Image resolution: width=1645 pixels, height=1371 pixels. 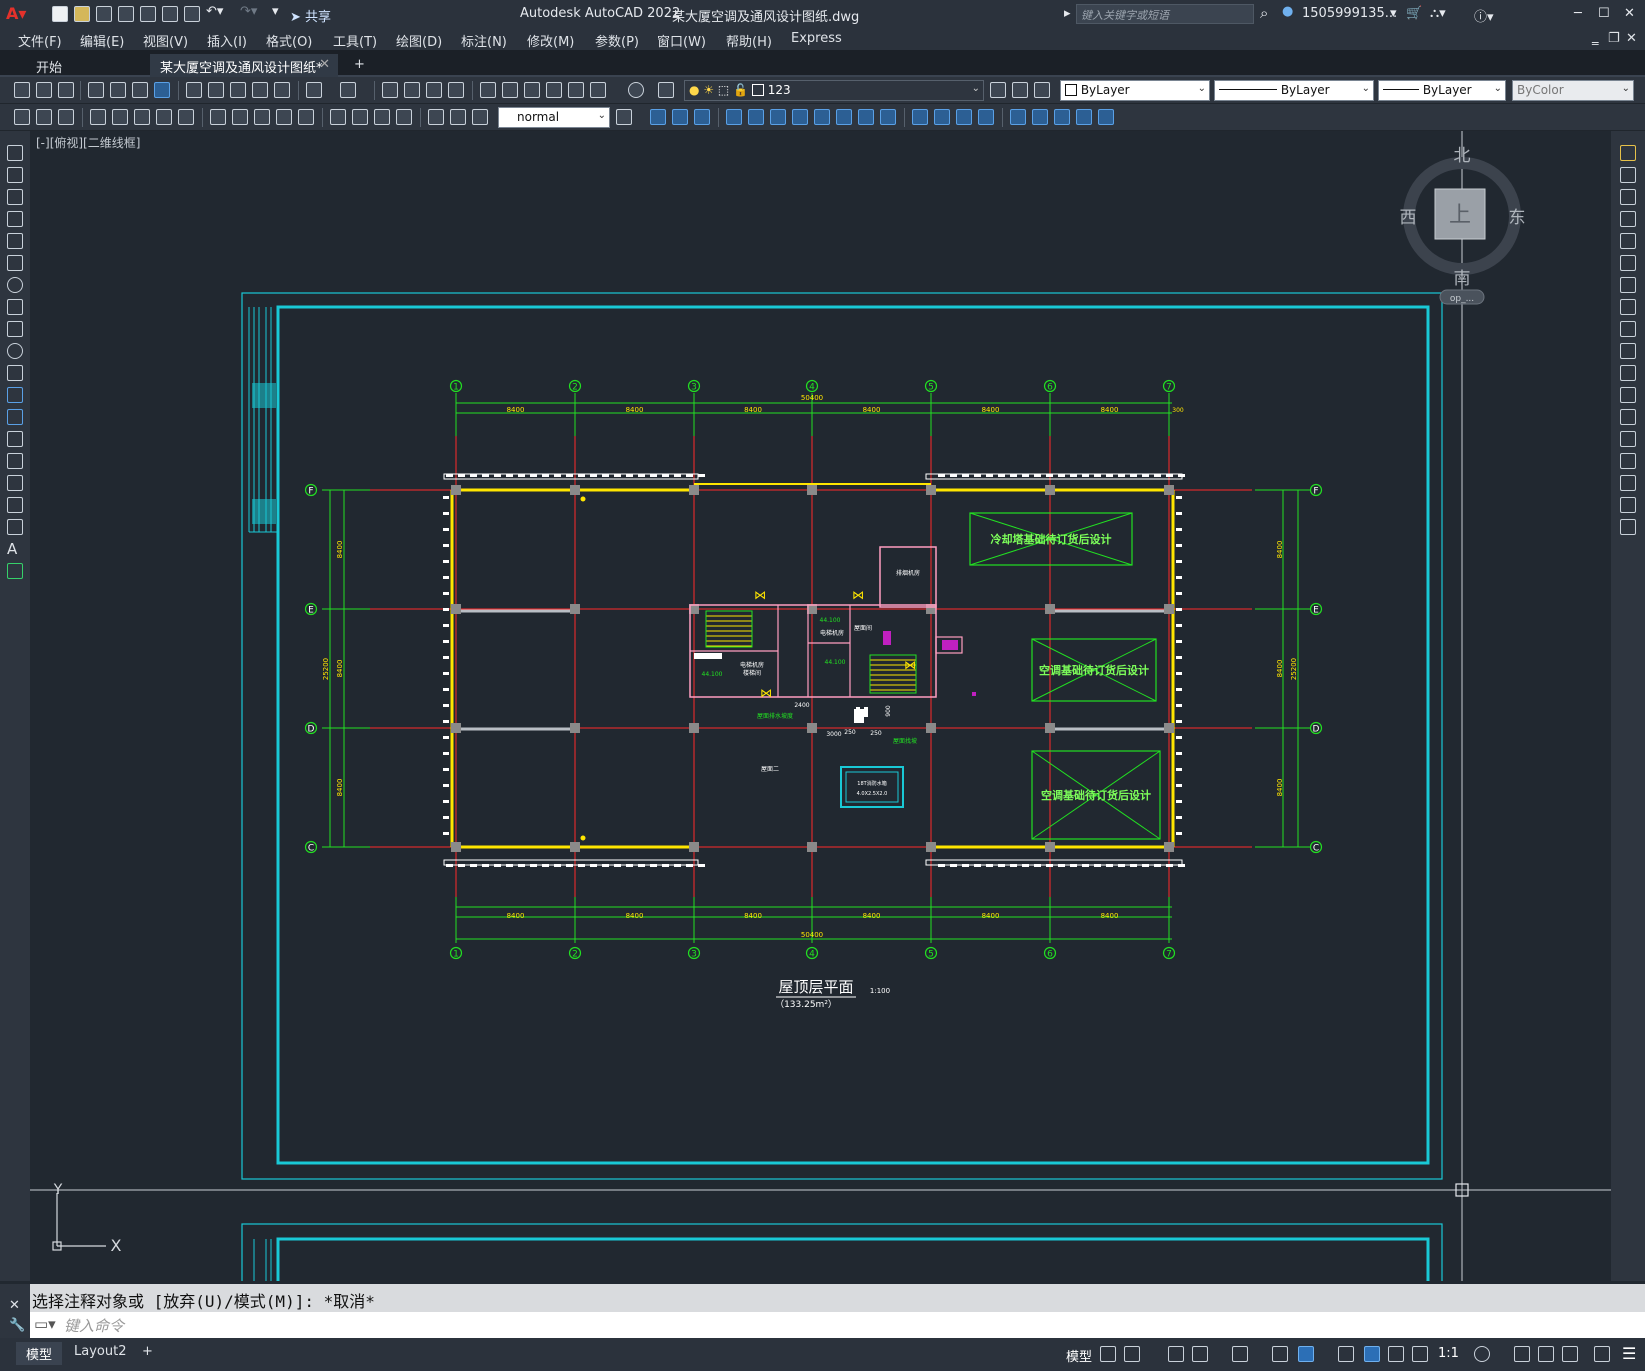 I want to click on polygon-icon, so click(x=15, y=219).